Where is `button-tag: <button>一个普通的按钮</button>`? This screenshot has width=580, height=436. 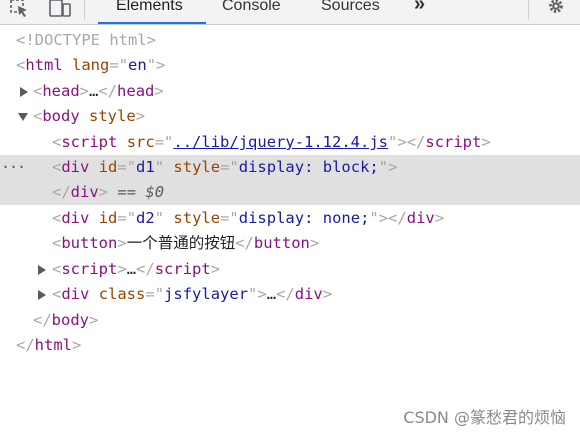
button-tag: <button>一个普通的按钮</button> is located at coordinates (186, 243).